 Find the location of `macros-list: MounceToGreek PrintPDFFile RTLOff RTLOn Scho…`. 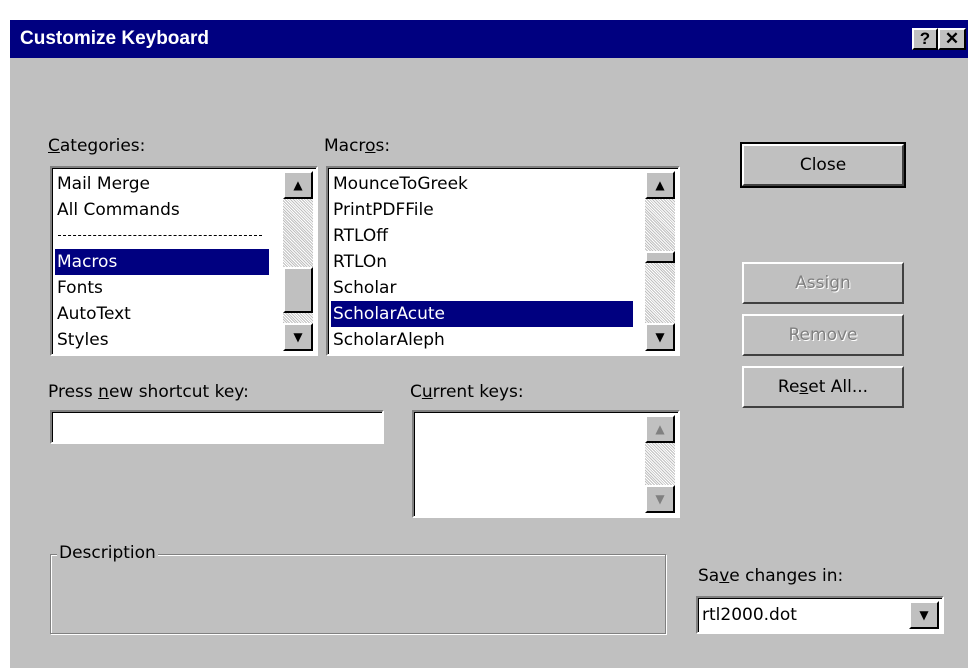

macros-list: MounceToGreek PrintPDFFile RTLOff RTLOn Scho… is located at coordinates (503, 261).